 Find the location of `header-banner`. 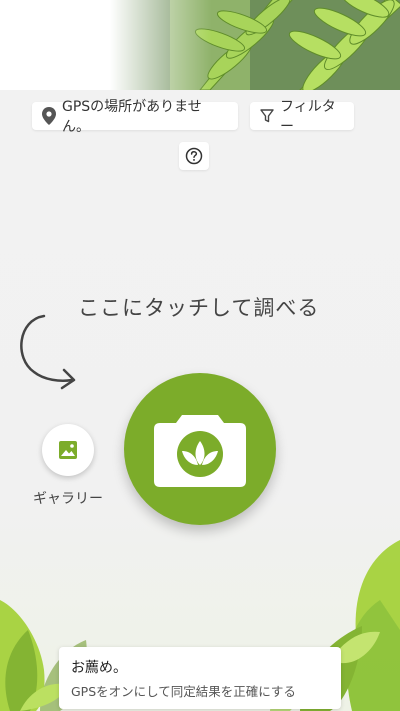

header-banner is located at coordinates (200, 45).